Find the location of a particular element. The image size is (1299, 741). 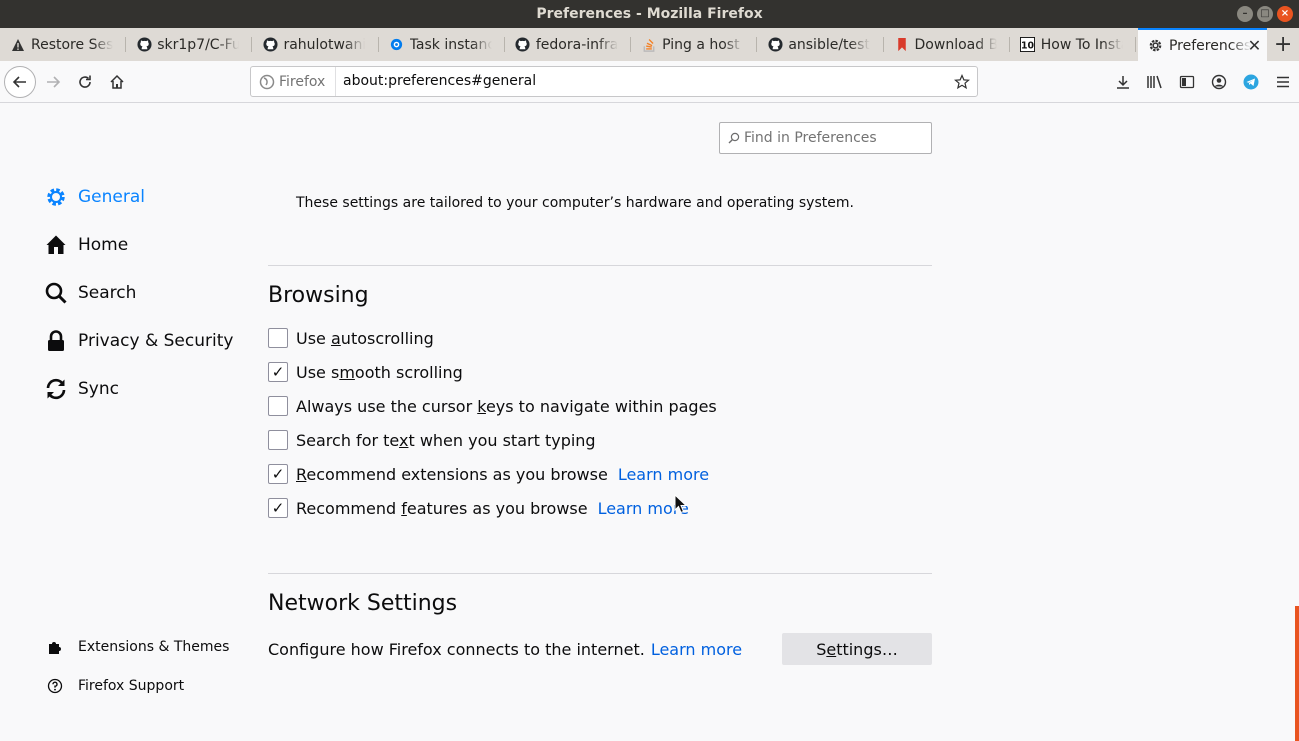

option-smooth-scrolling: ✓ Use smooth scrolling is located at coordinates (365, 372).